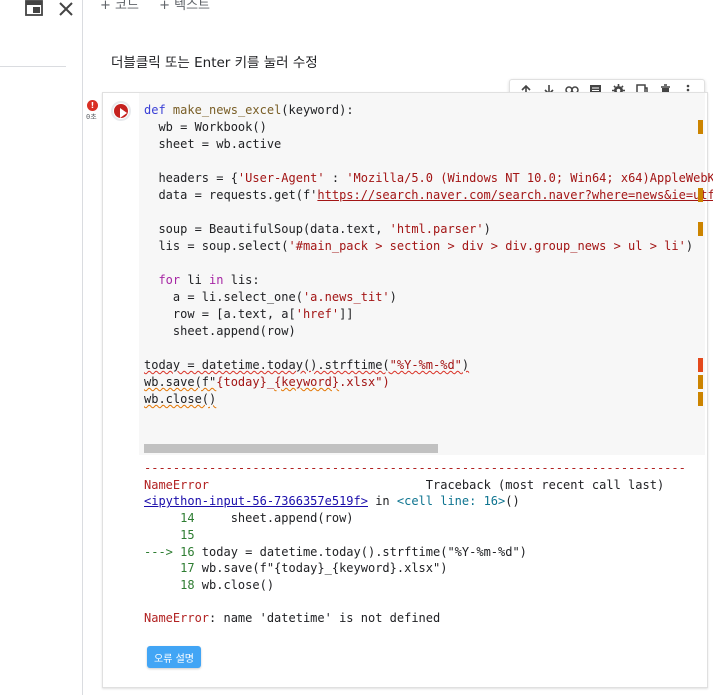 This screenshot has height=695, width=713. I want to click on left-panel, so click(41, 347).